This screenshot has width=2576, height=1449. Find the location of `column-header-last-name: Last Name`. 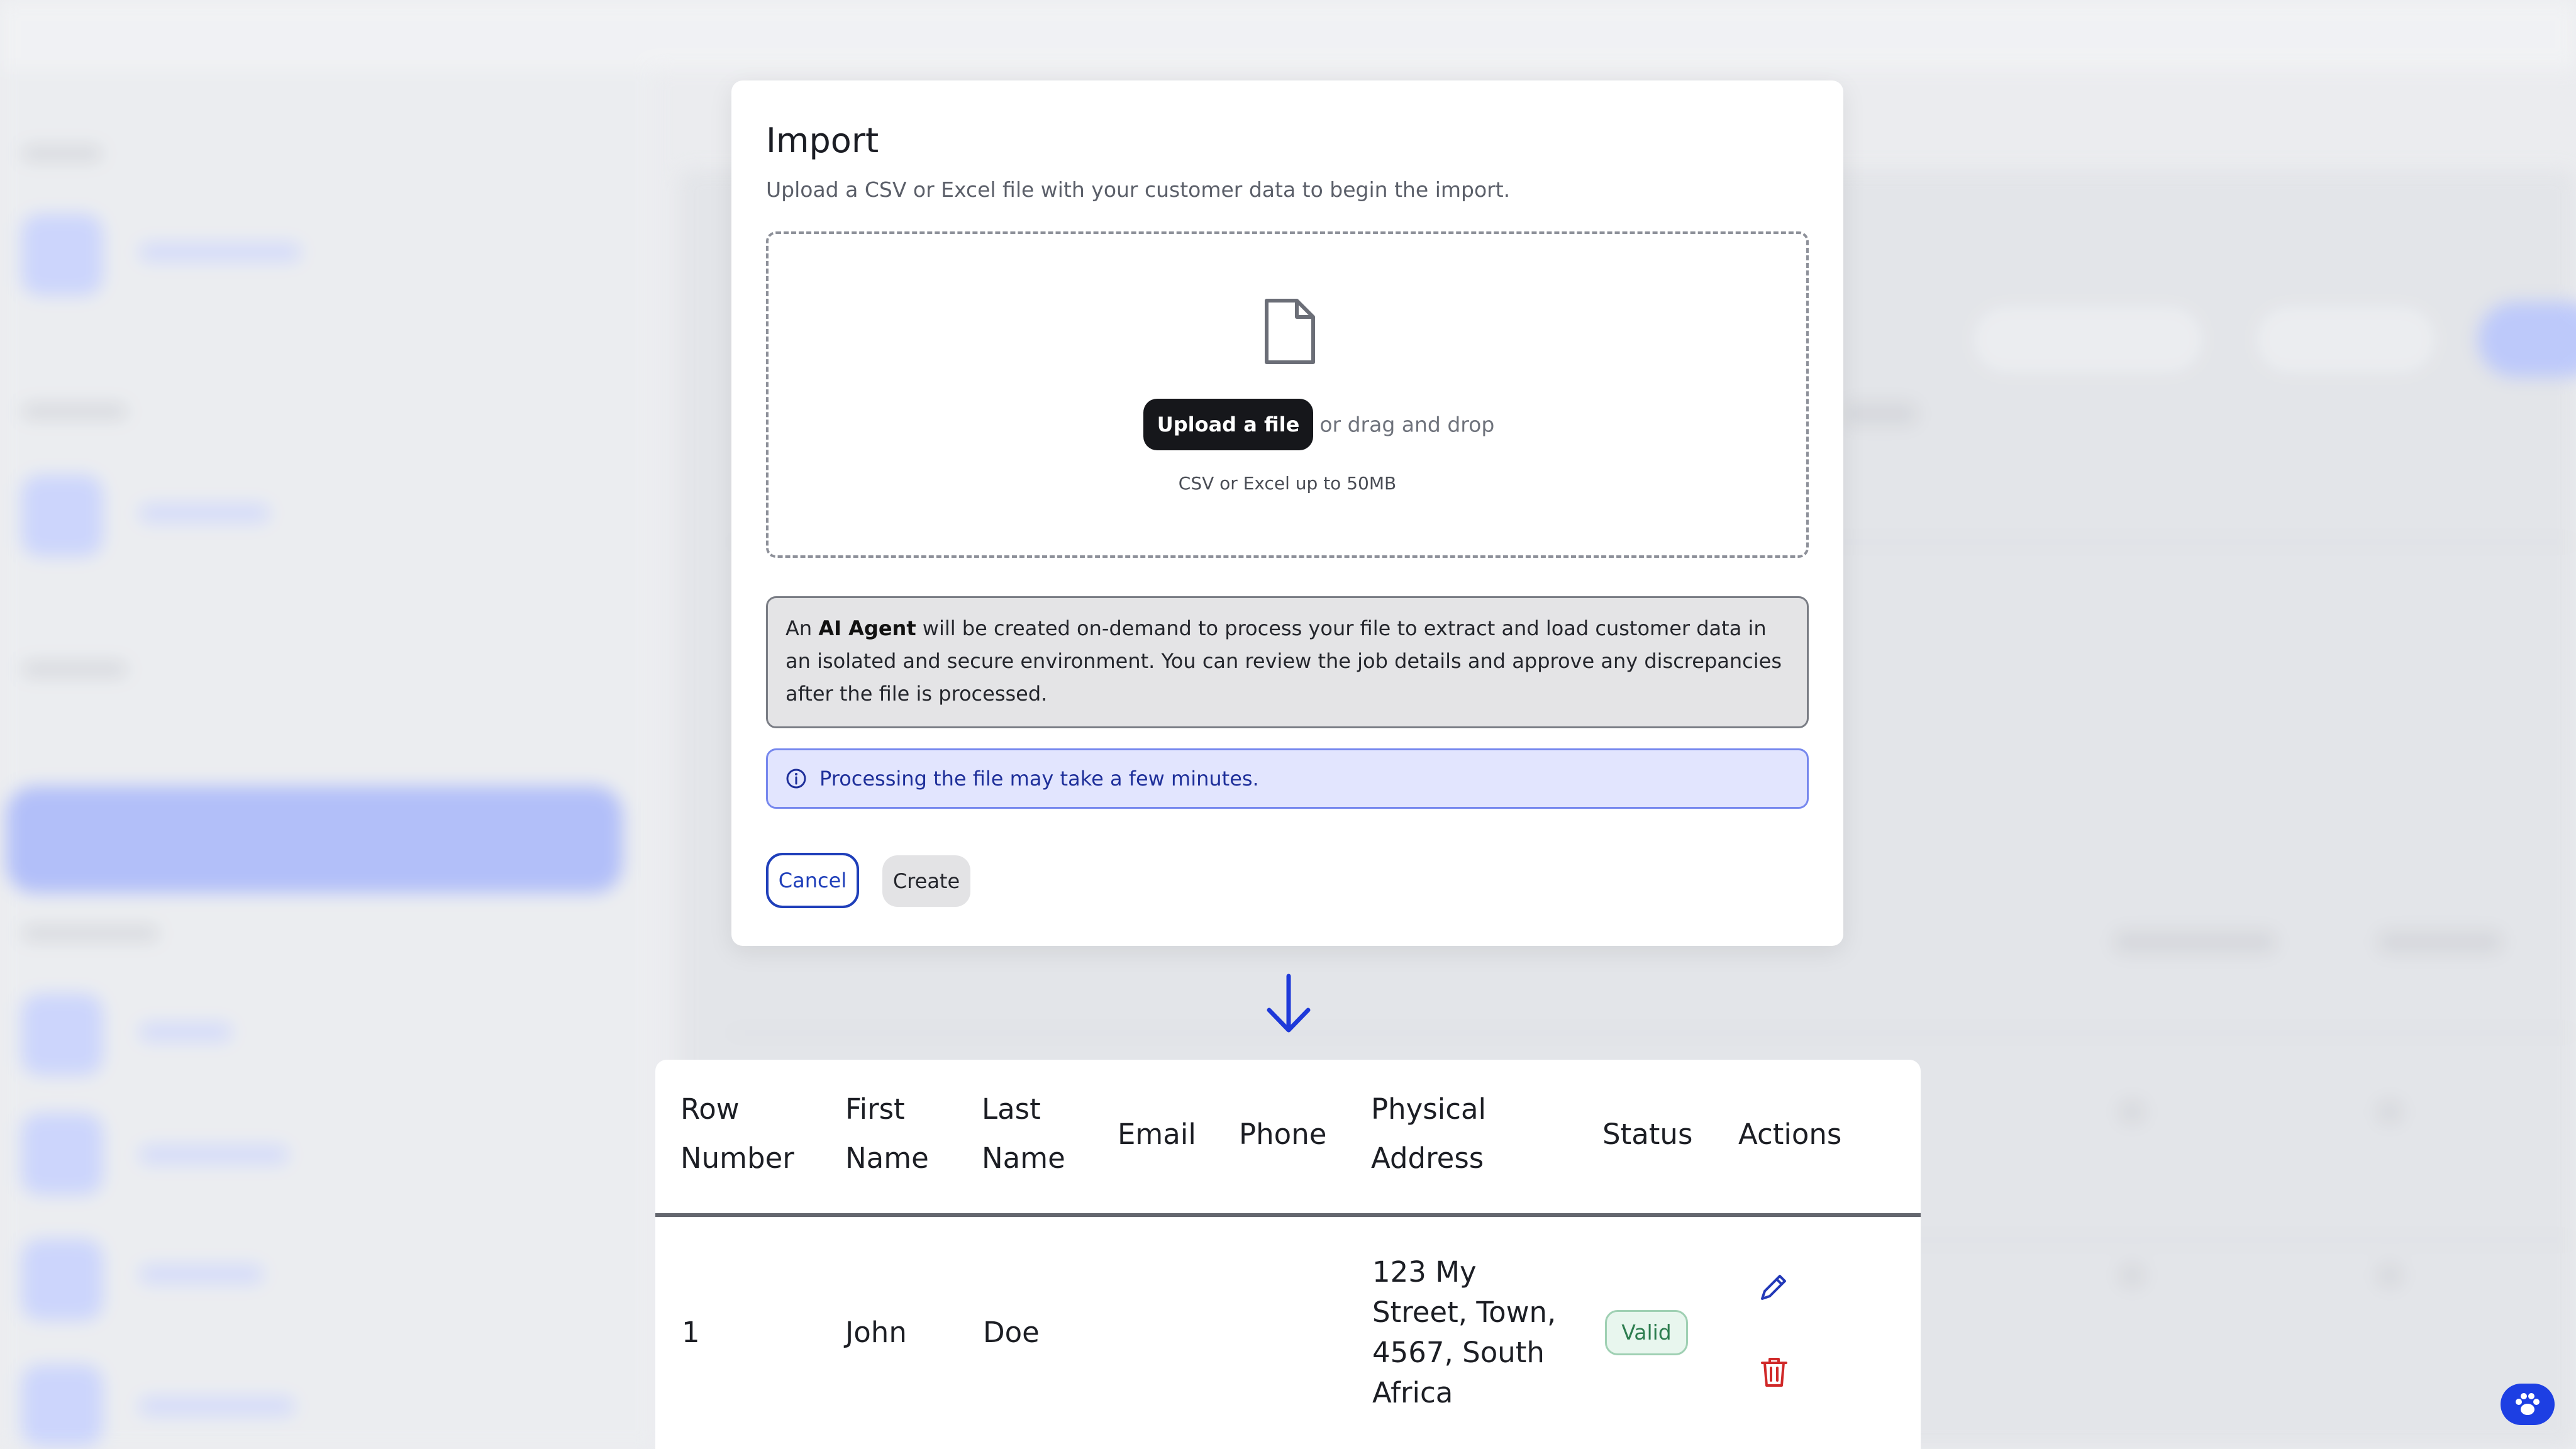

column-header-last-name: Last Name is located at coordinates (1023, 1134).